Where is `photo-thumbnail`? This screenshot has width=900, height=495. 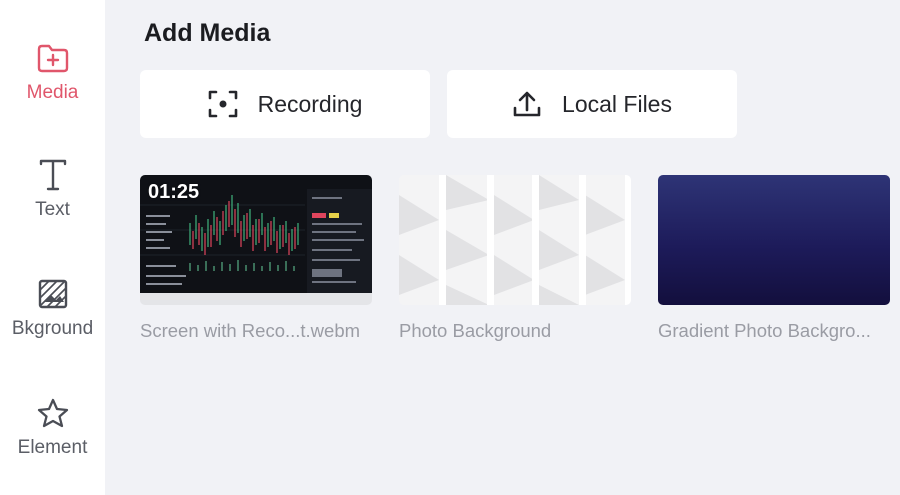
photo-thumbnail is located at coordinates (515, 240).